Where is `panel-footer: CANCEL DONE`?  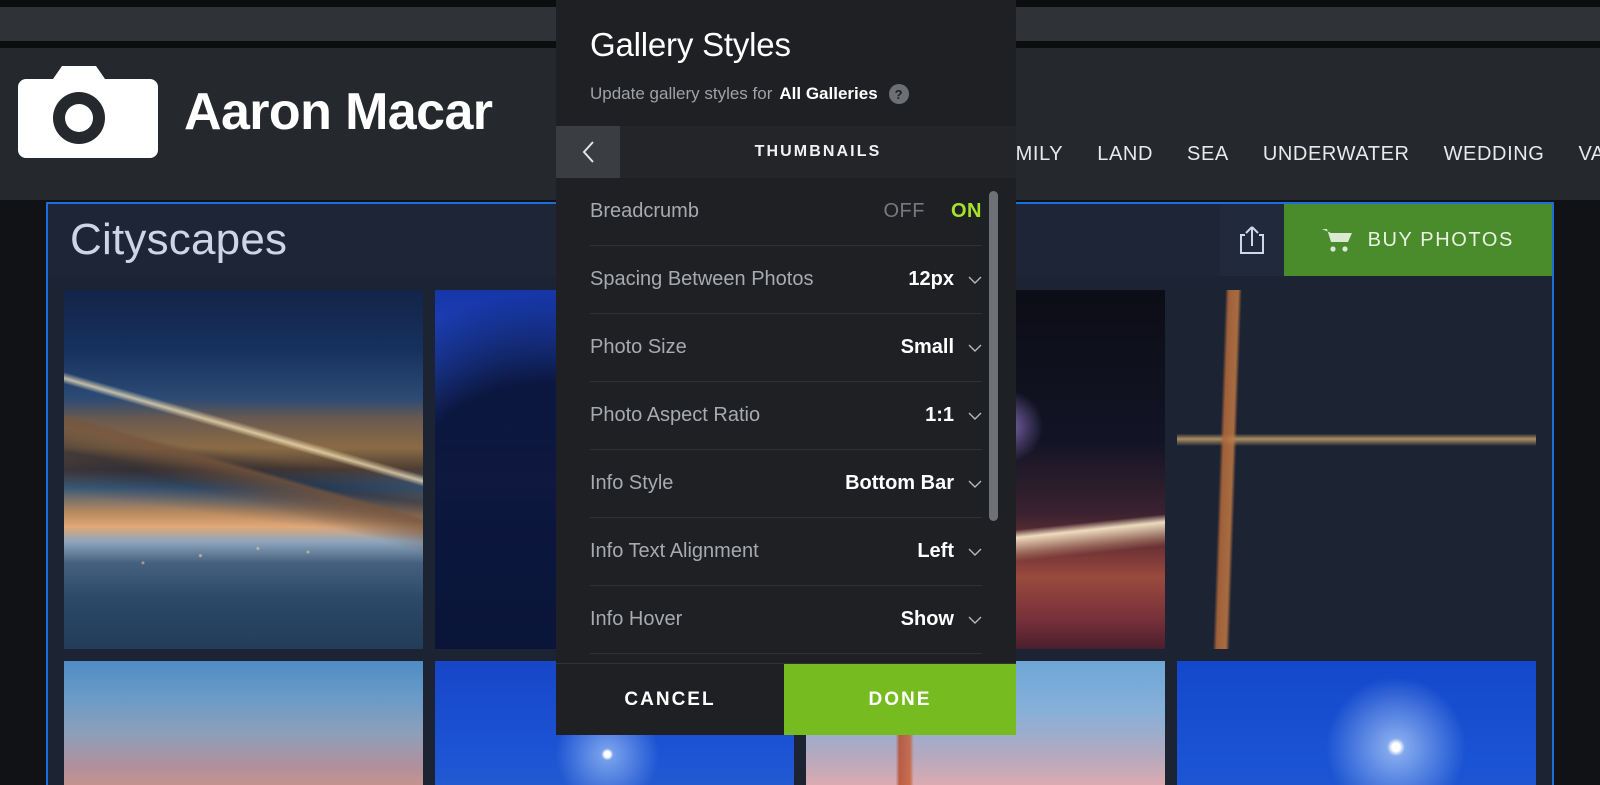 panel-footer: CANCEL DONE is located at coordinates (786, 699).